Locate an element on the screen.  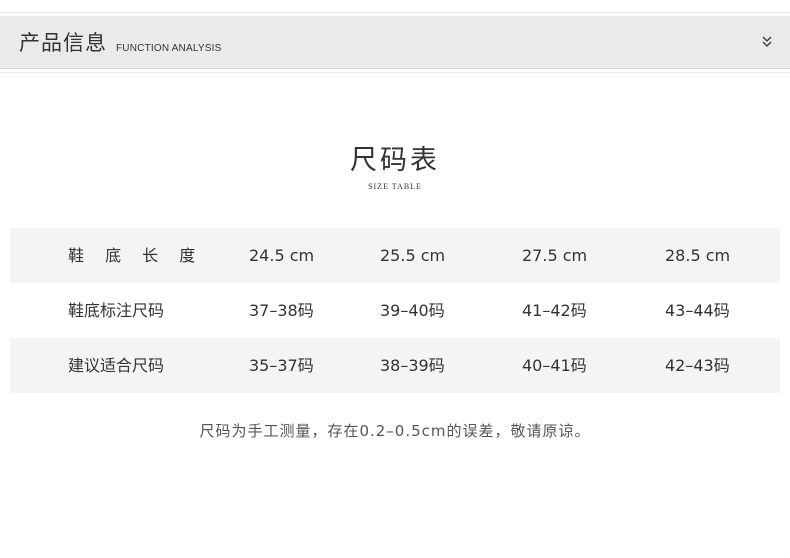
table-cell: 24.5 cm is located at coordinates (282, 255).